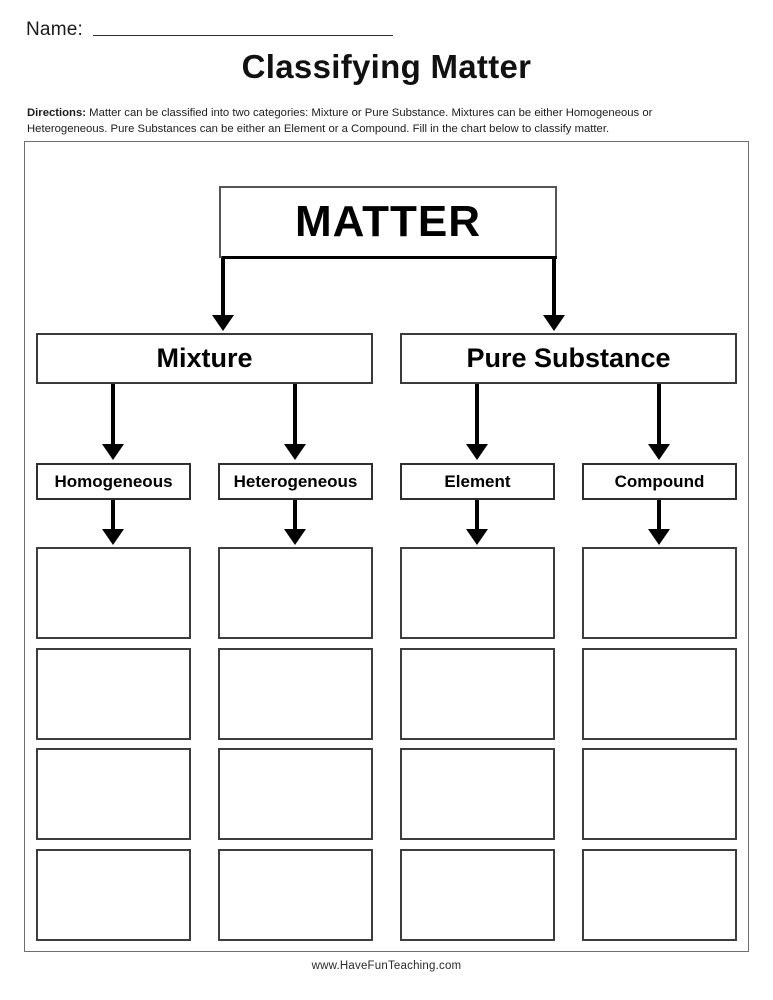 The height and width of the screenshot is (1000, 773). Describe the element at coordinates (223, 295) in the screenshot. I see `arrow-matter-to-mixture` at that location.